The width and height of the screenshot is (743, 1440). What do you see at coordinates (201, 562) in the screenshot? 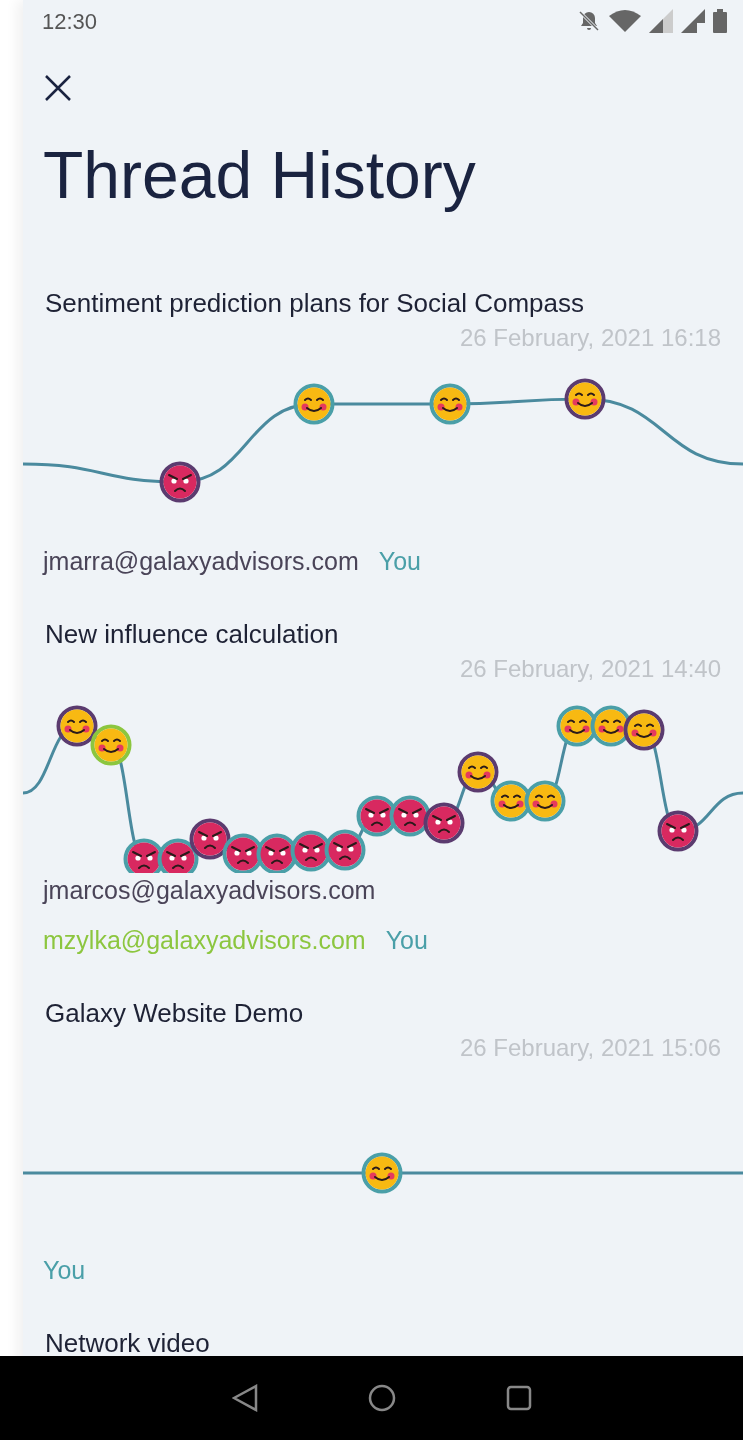
I see `participant: jmarra@galaxyadvisors.com` at bounding box center [201, 562].